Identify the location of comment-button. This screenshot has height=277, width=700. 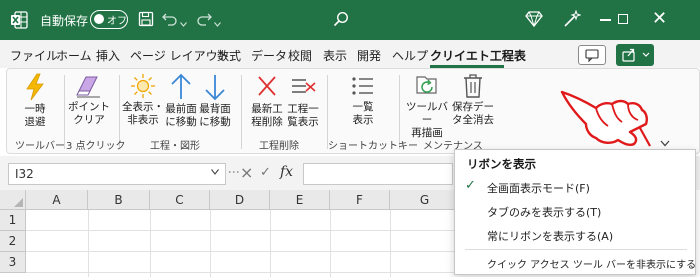
(592, 55).